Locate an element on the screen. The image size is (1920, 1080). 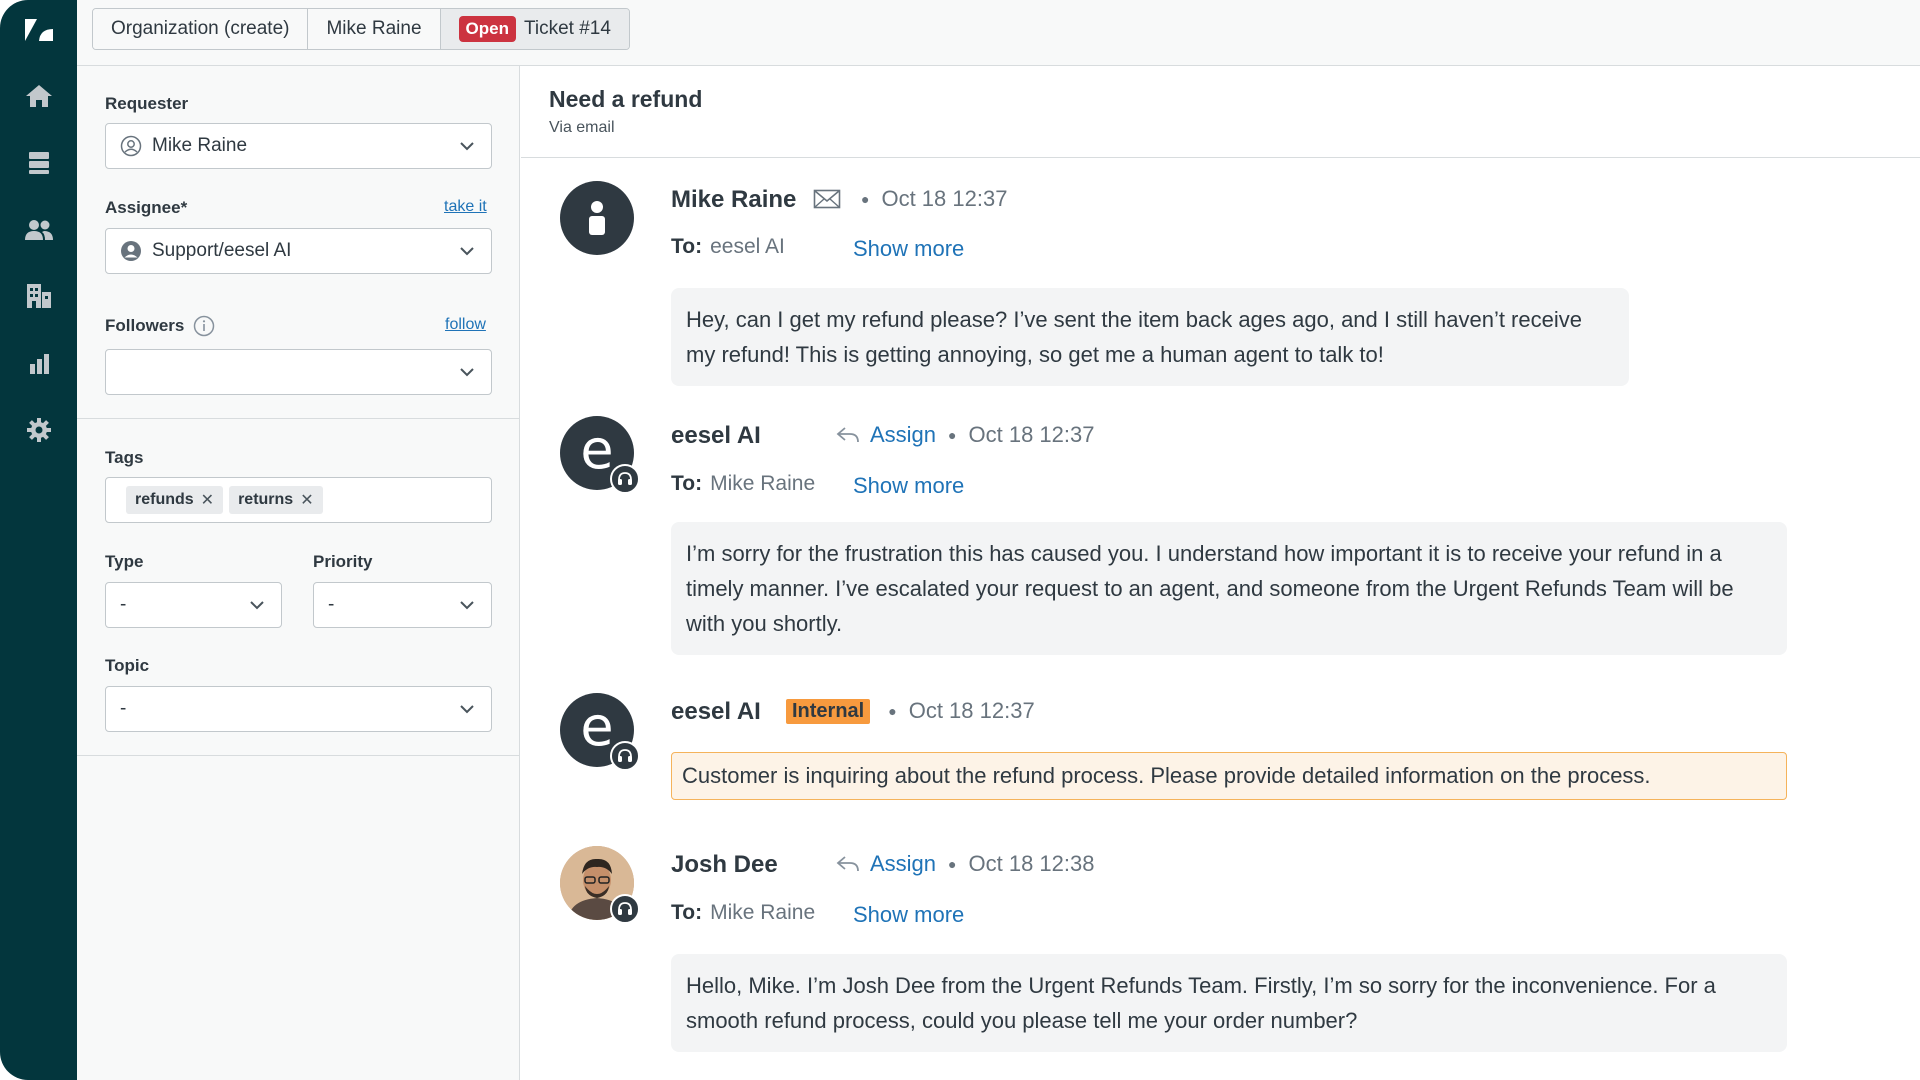
user-icon is located at coordinates (597, 218).